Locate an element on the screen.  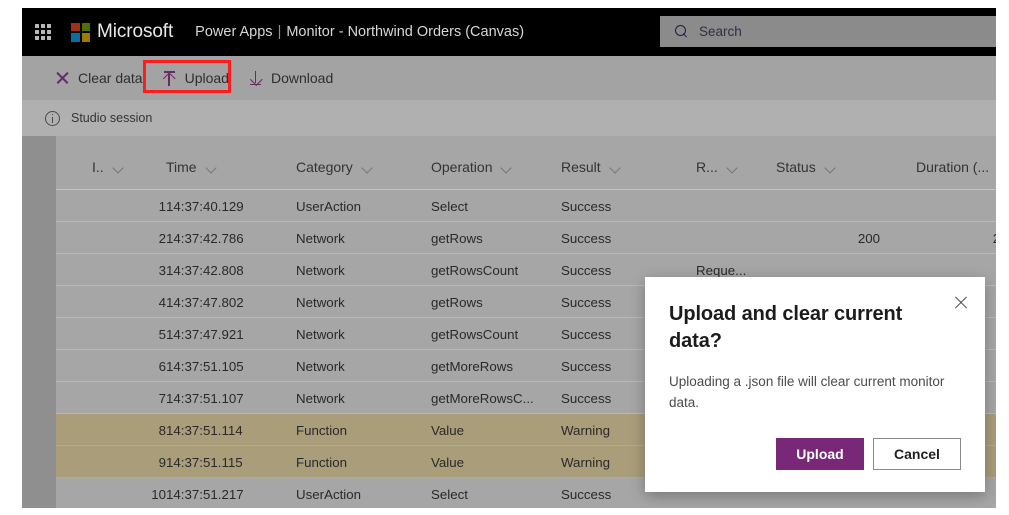
cell-time: 14:37:51.115 is located at coordinates (204, 462).